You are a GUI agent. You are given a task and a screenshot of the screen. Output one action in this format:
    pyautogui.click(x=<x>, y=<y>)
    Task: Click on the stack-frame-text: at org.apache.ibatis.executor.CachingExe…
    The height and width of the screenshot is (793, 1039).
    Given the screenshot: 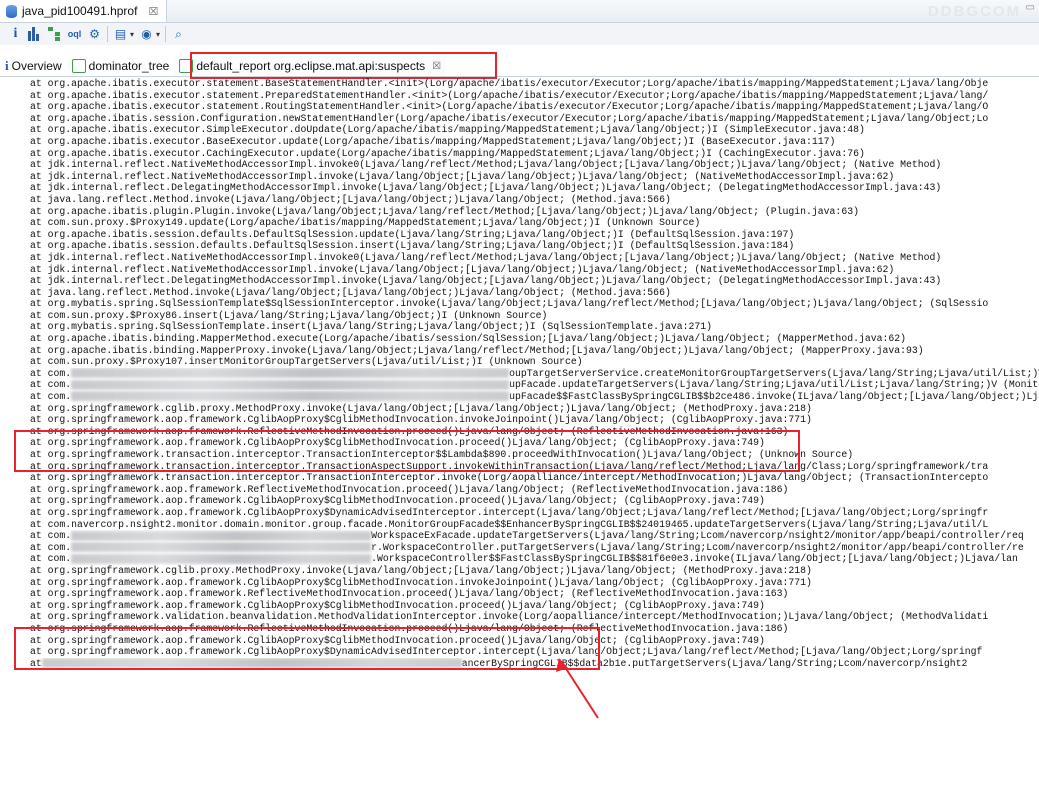 What is the action you would take?
    pyautogui.click(x=447, y=153)
    